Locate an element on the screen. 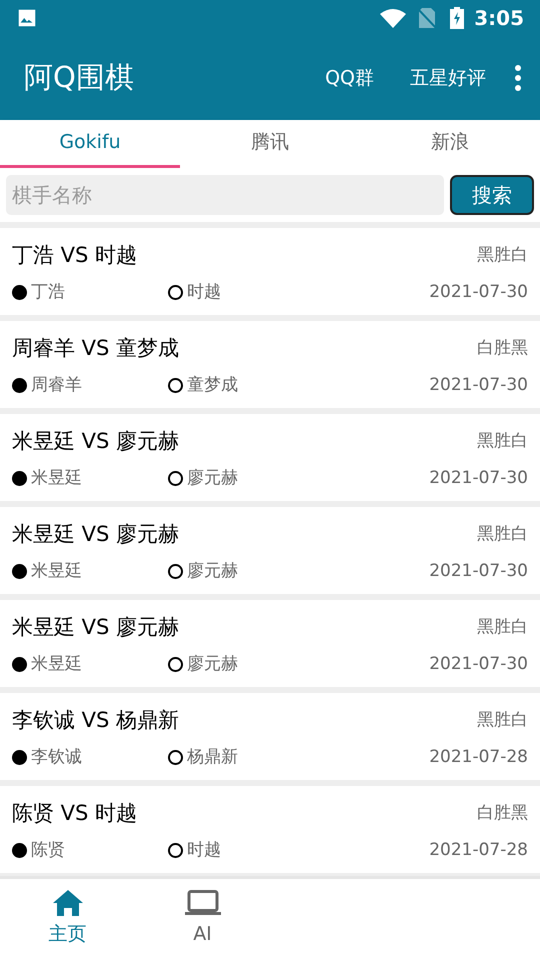 The height and width of the screenshot is (960, 540). game-row: 陈贤 VS 时越 白胜黑 陈贤 时越 2021-07-28 is located at coordinates (270, 829).